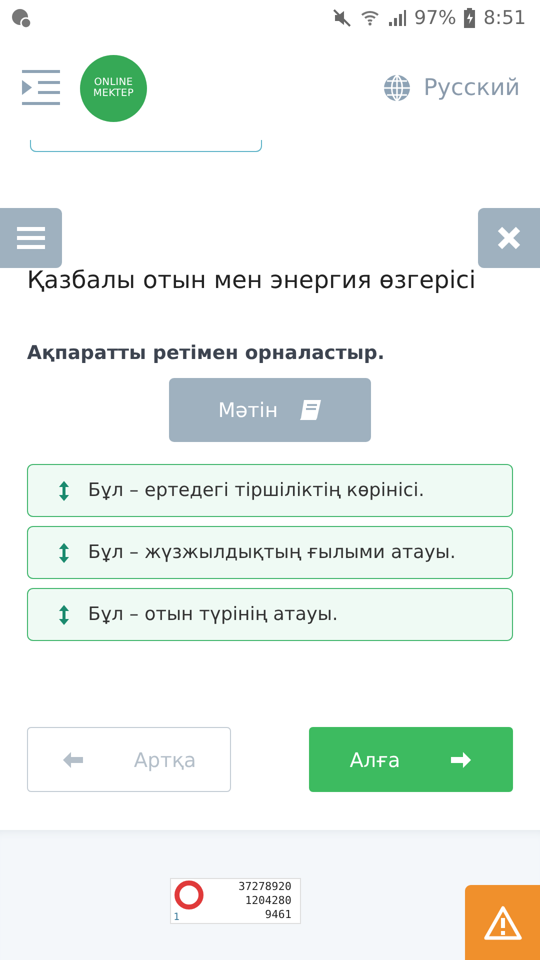  I want to click on report-button, so click(502, 922).